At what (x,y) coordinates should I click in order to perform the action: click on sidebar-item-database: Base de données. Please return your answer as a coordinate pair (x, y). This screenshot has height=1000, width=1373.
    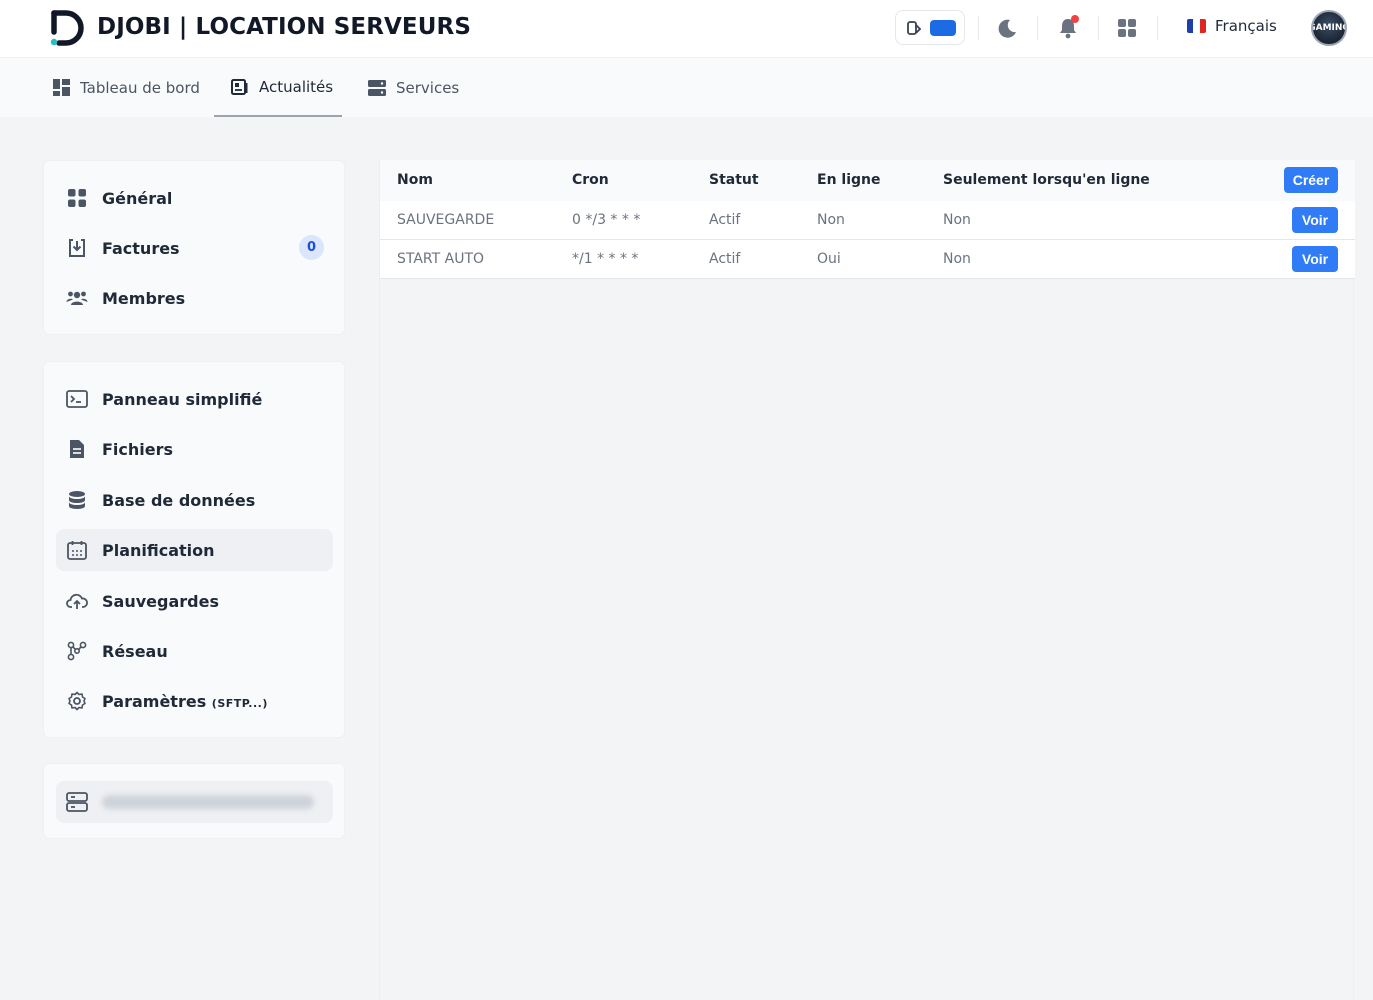
    Looking at the image, I should click on (194, 500).